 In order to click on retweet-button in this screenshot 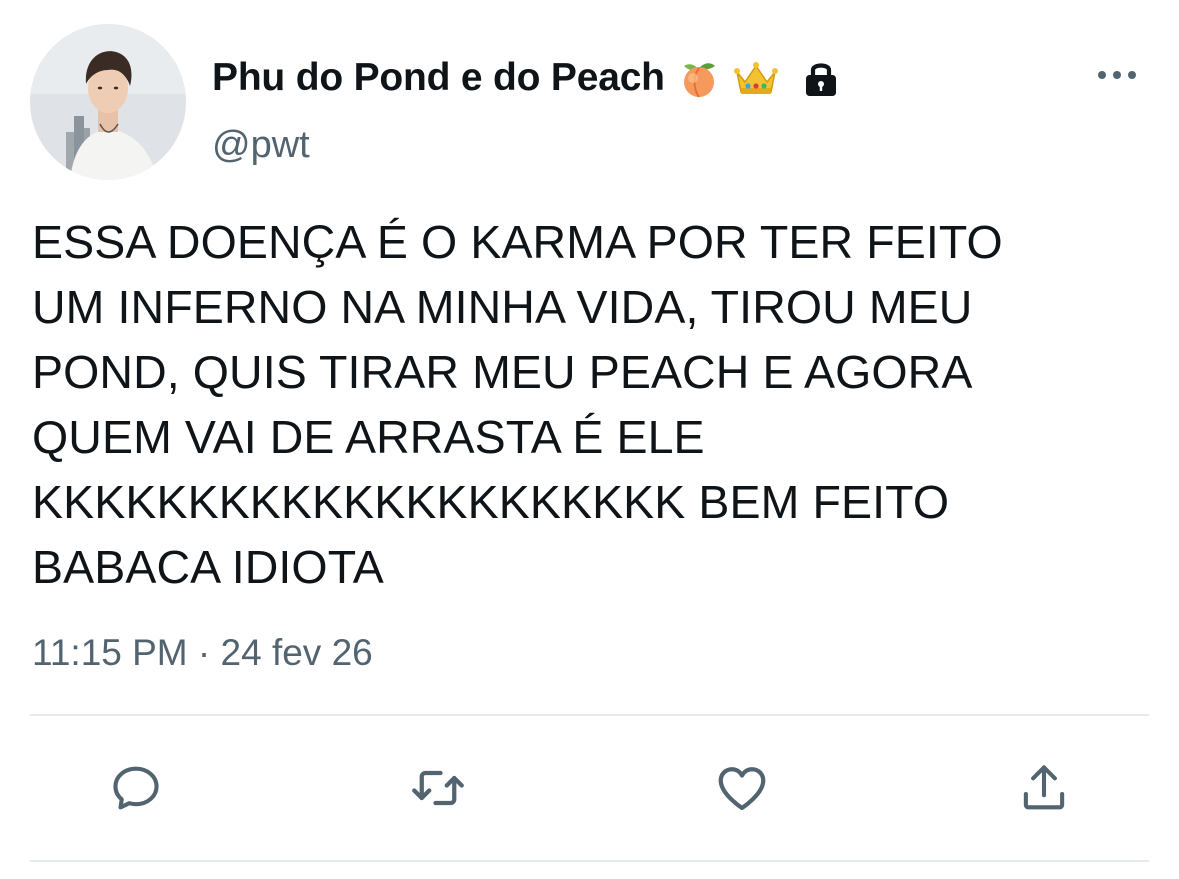, I will do `click(438, 788)`.